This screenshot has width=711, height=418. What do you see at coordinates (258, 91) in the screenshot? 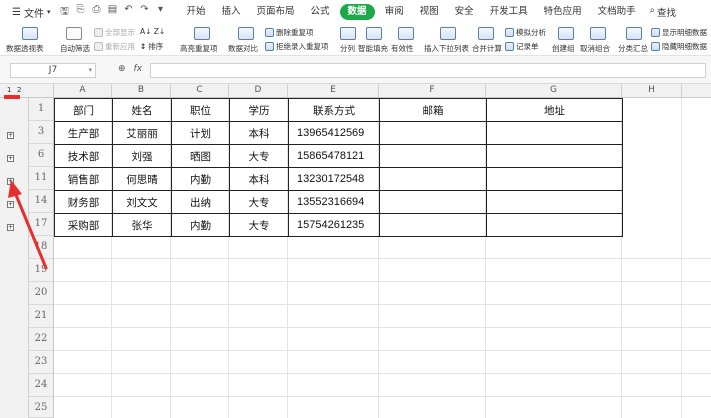
I see `column-header-d: D` at bounding box center [258, 91].